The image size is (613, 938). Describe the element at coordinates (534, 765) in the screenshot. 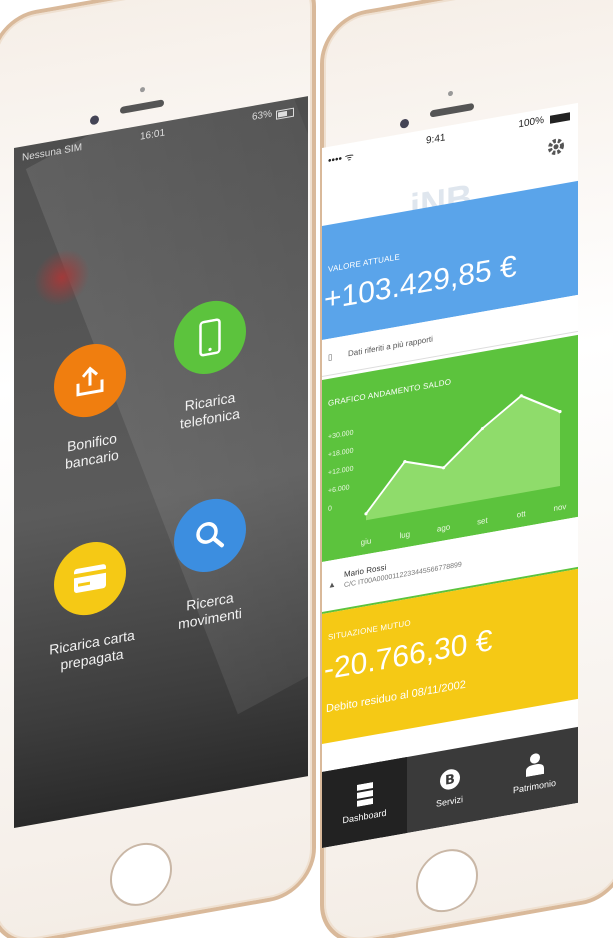

I see `person-icon` at that location.